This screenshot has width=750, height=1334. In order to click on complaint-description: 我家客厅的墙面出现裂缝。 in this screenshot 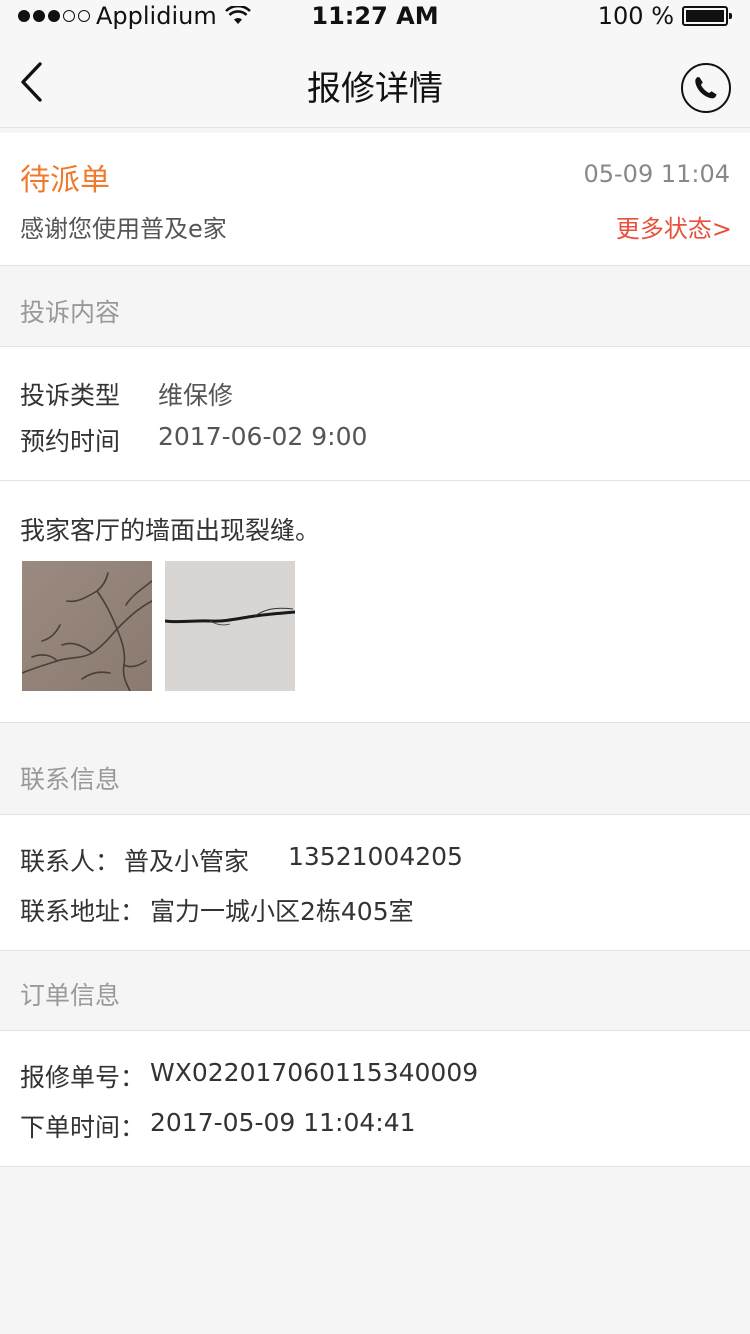, I will do `click(170, 530)`.